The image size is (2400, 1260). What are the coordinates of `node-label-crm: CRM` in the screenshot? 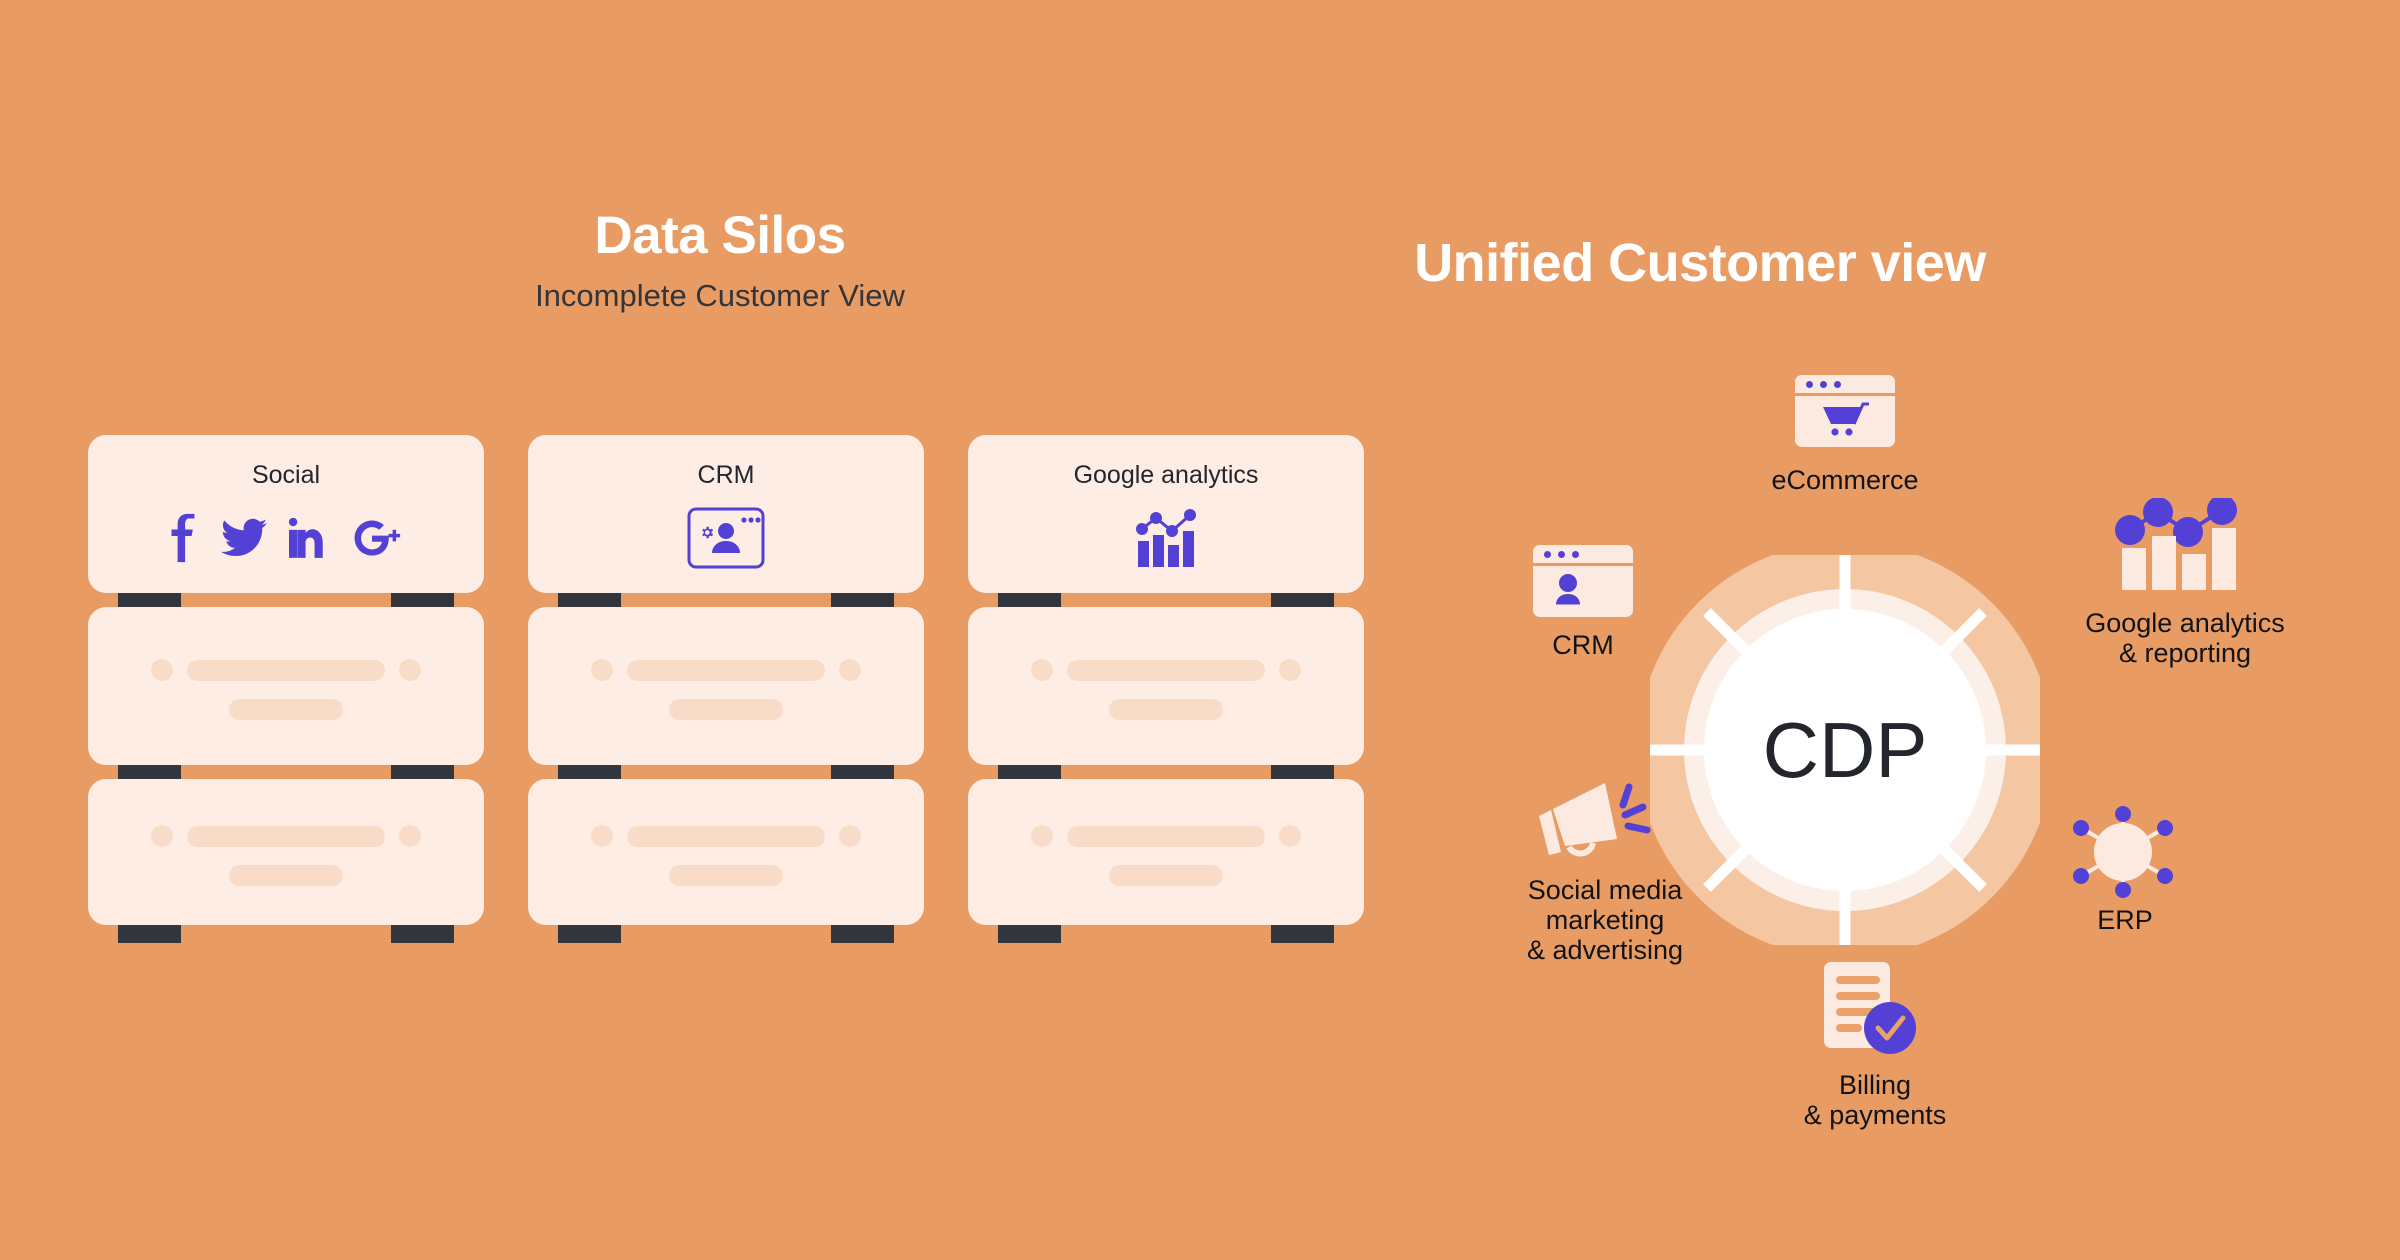 It's located at (1583, 645).